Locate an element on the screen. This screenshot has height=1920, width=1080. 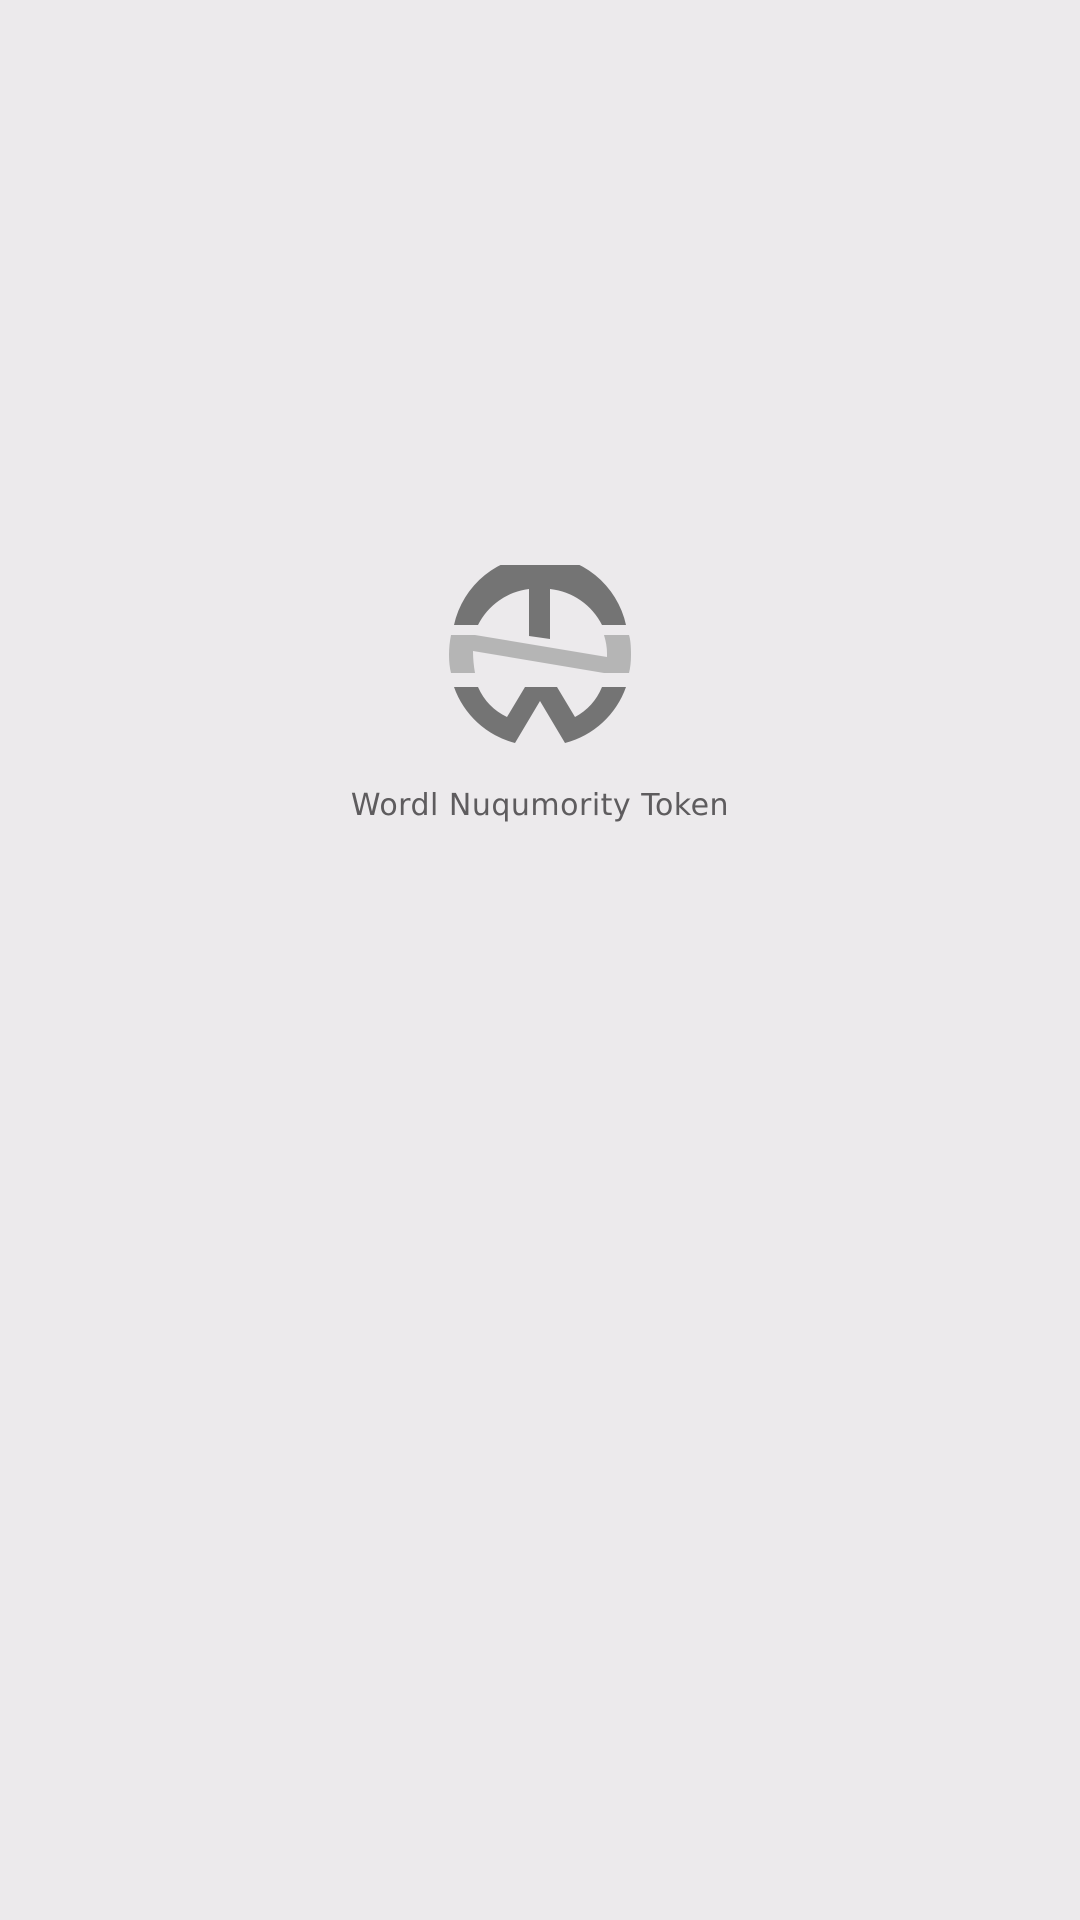
logo-bottom-w-arc is located at coordinates (540, 715).